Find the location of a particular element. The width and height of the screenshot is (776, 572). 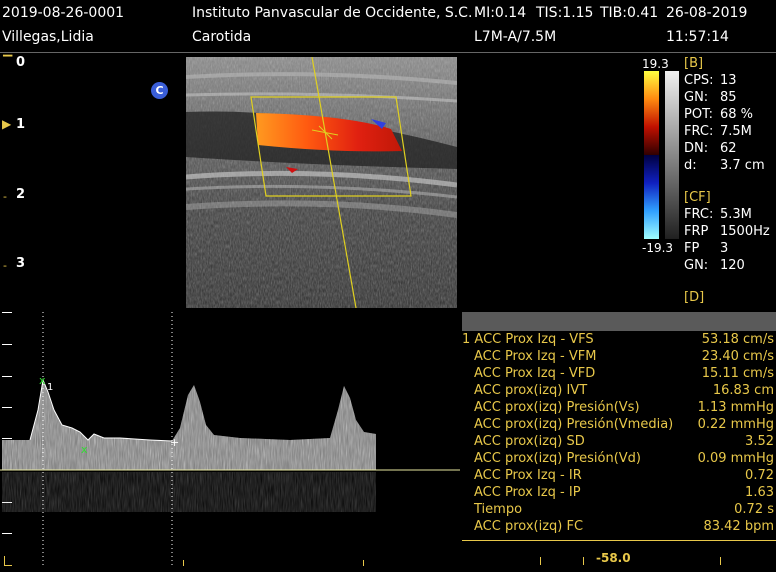

param-row: FRP 1500Hz is located at coordinates (727, 231).